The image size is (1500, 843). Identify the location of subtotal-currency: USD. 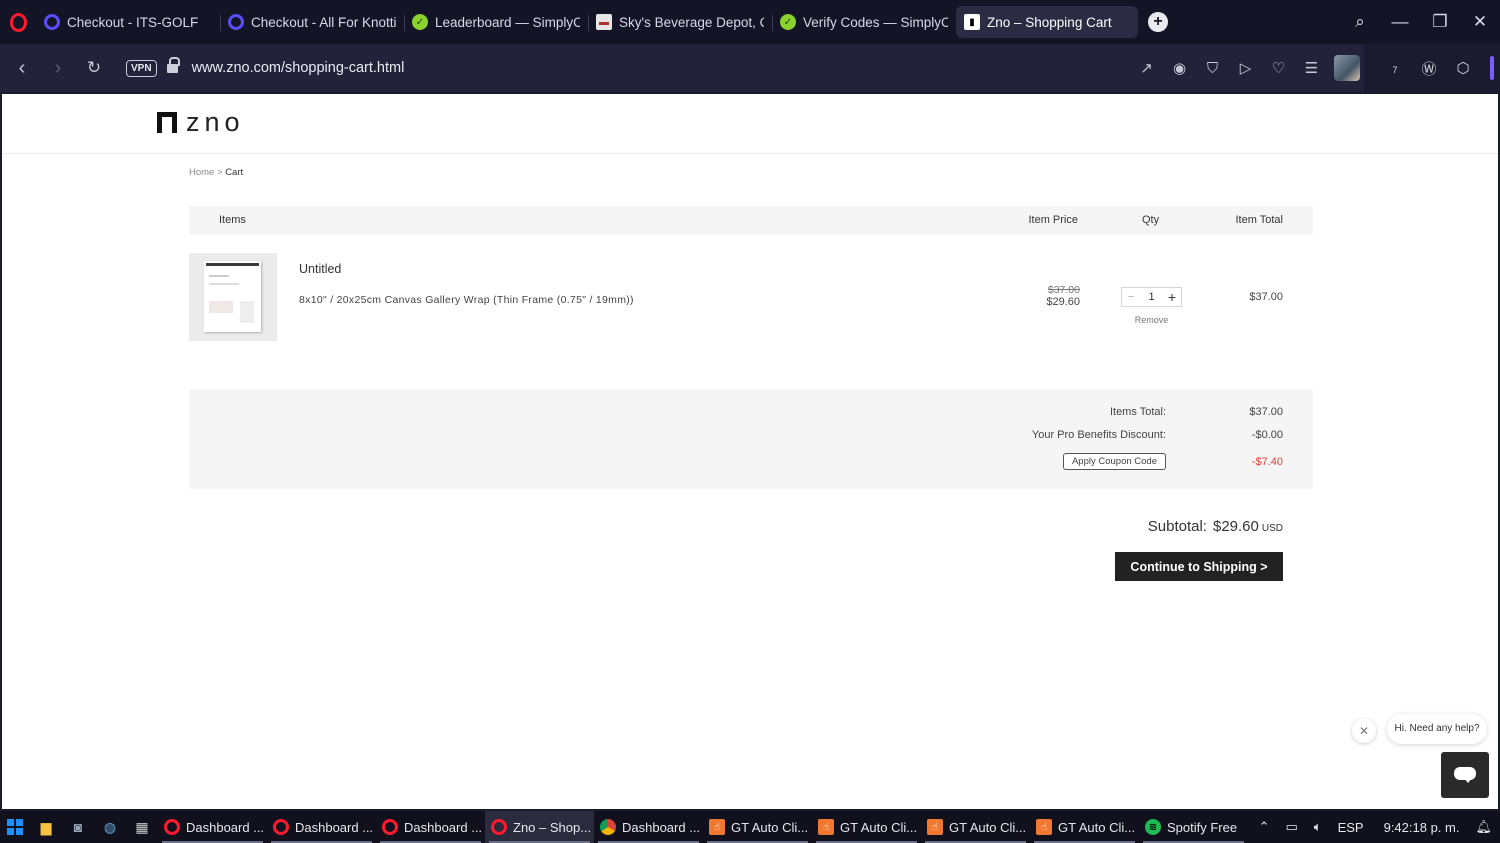
(1272, 528).